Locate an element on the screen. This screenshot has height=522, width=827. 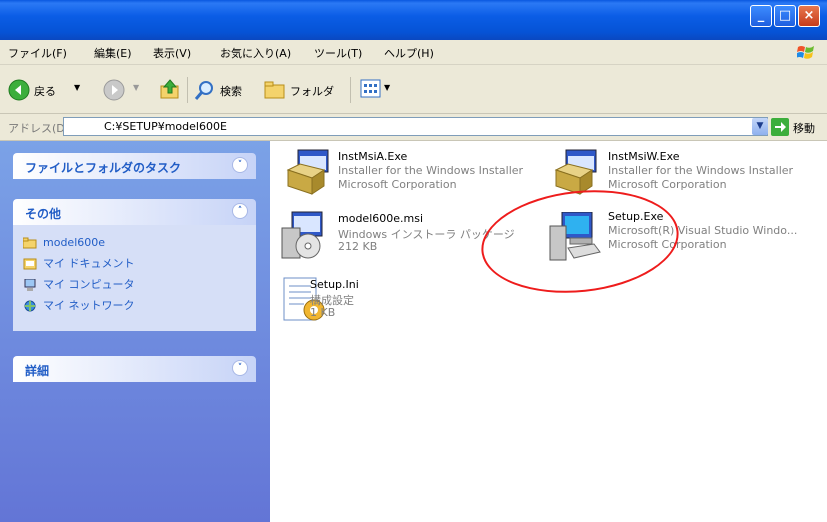
address-dropdown-icon: ▼ is located at coordinates (760, 126).